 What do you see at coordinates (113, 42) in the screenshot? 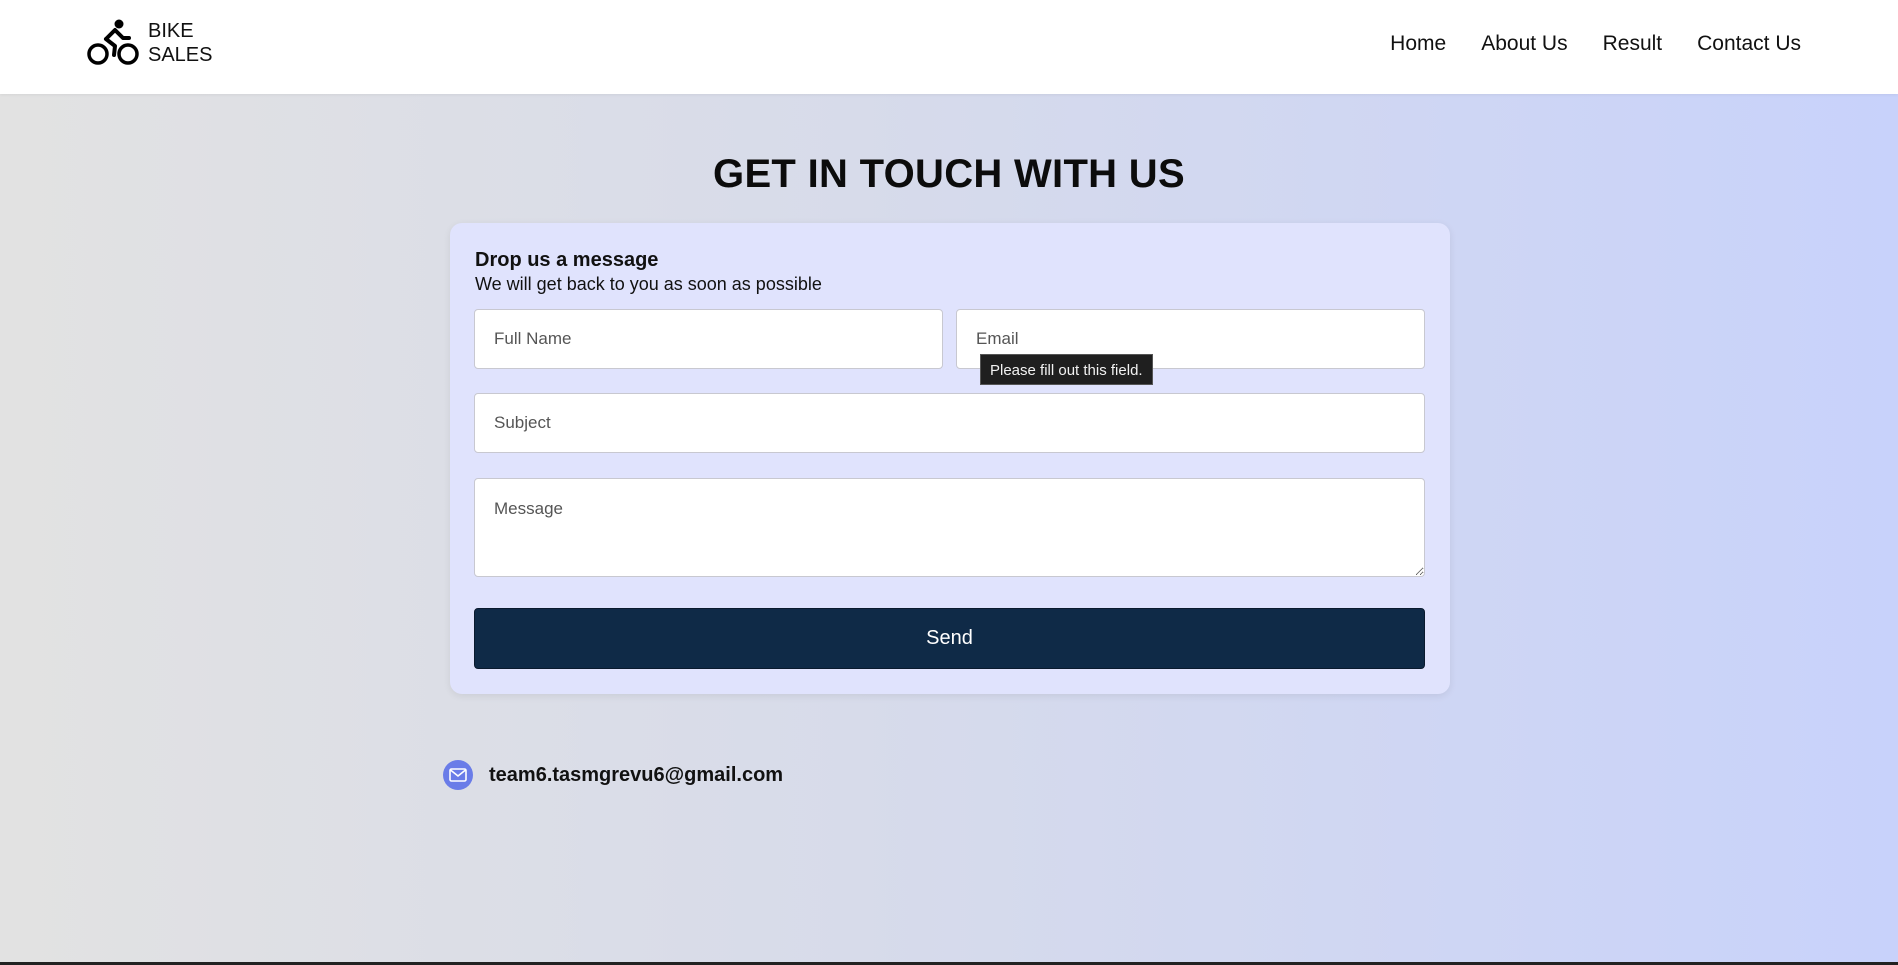
I see `cyclist-icon` at bounding box center [113, 42].